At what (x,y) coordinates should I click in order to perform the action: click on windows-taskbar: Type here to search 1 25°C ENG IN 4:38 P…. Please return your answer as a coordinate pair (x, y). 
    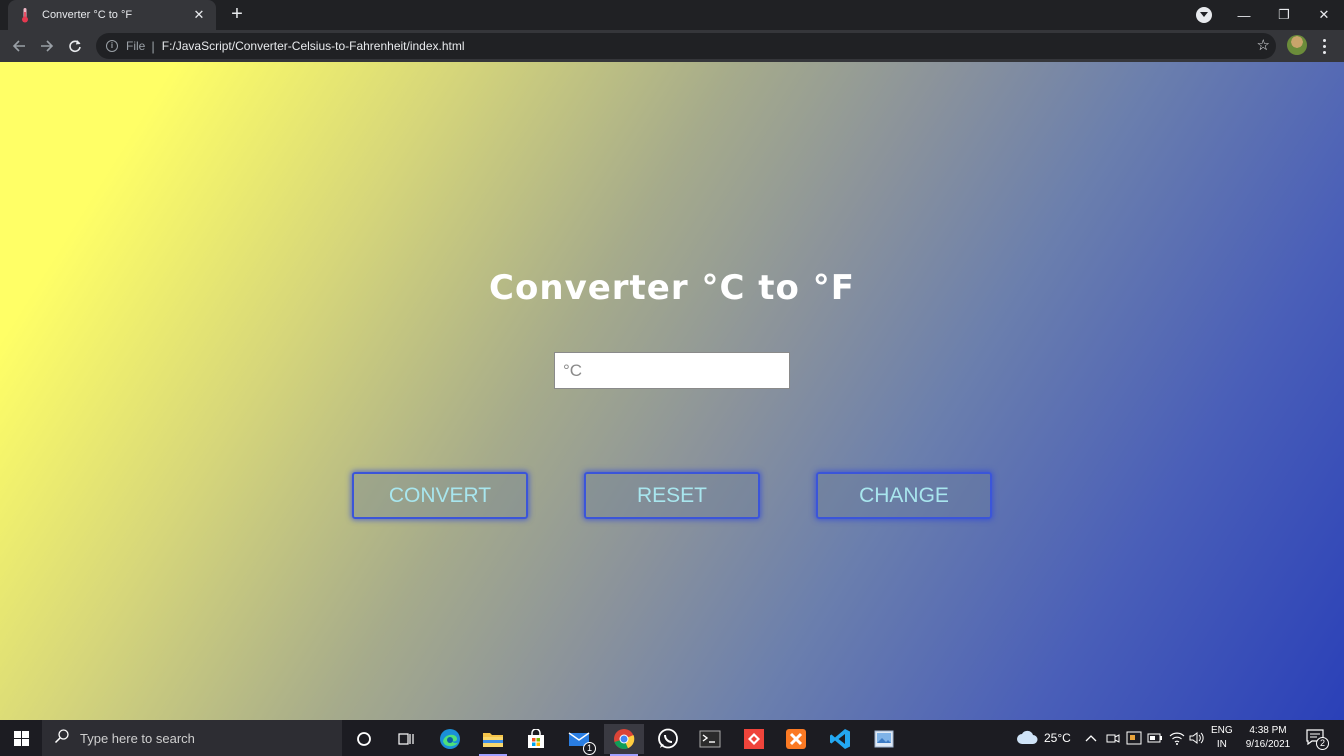
    Looking at the image, I should click on (672, 738).